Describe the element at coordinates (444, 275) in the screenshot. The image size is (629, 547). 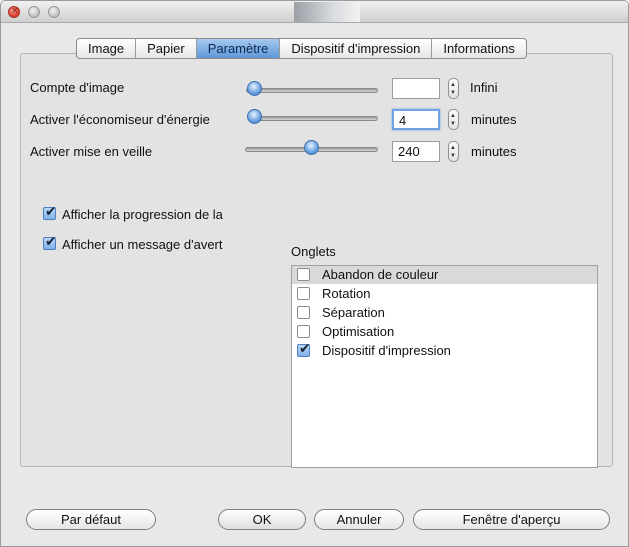
I see `list-item: Abandon de couleur` at that location.